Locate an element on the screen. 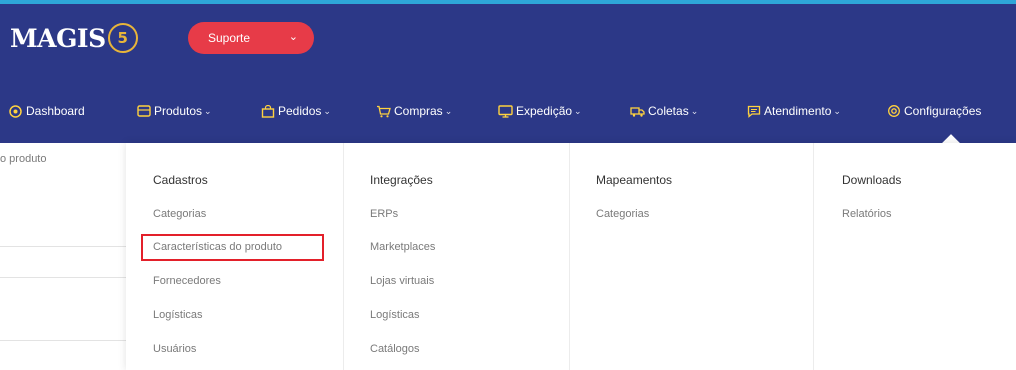 The height and width of the screenshot is (370, 1016). nav-label: Atendimento is located at coordinates (798, 111).